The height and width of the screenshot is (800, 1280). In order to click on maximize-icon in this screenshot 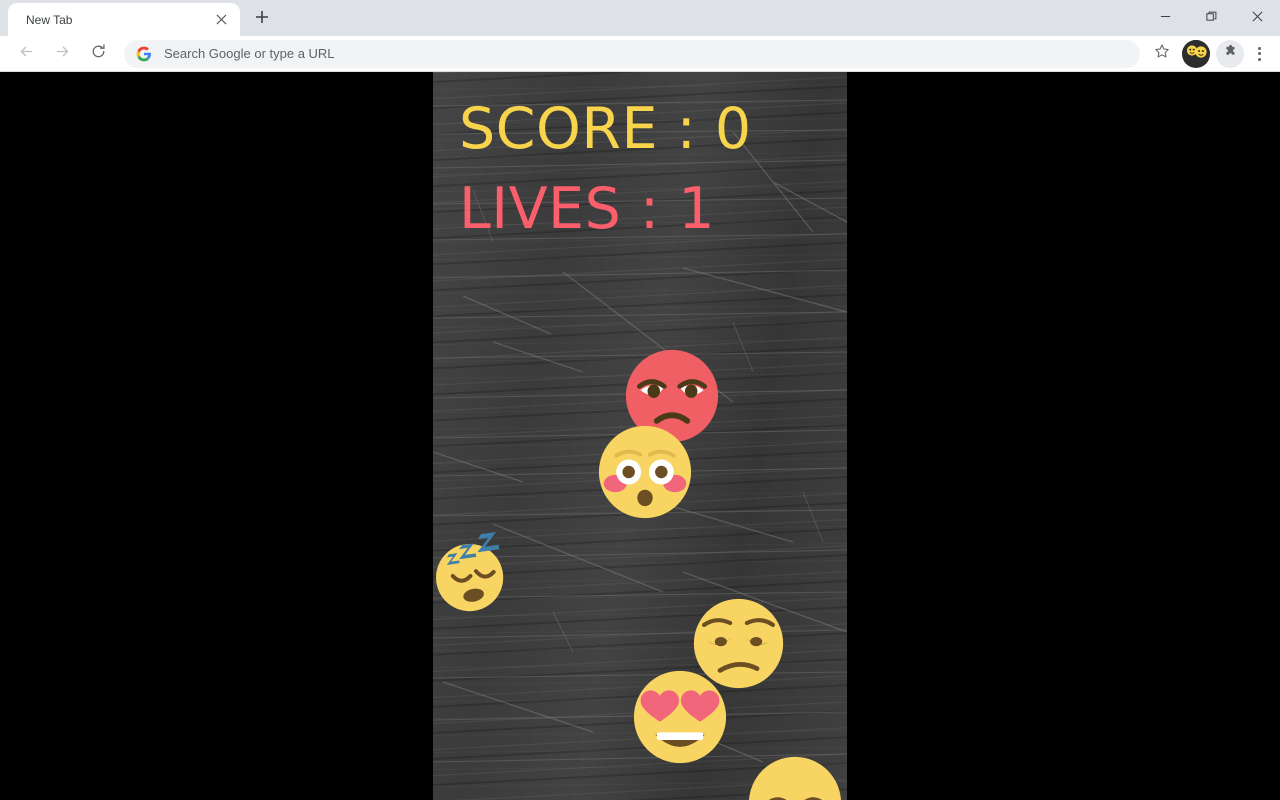, I will do `click(1211, 18)`.